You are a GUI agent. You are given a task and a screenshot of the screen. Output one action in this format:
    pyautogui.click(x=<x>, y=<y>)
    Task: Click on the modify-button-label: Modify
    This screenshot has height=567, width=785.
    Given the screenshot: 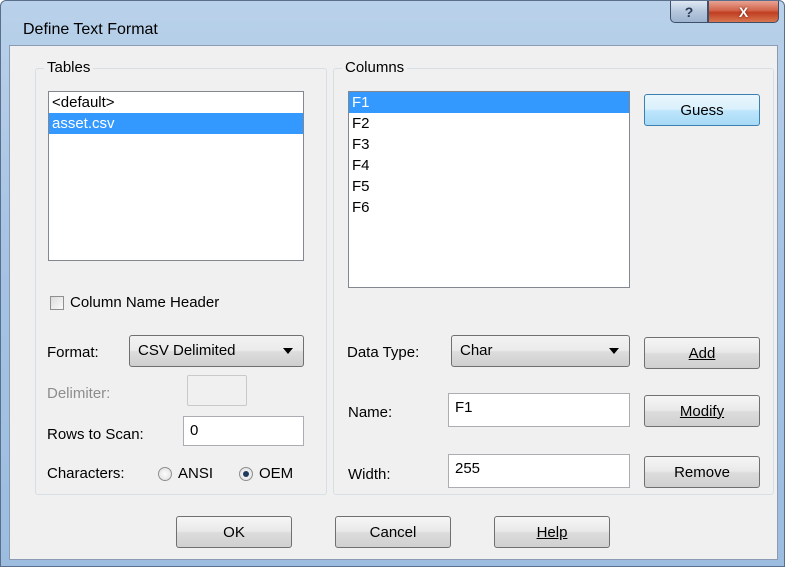 What is the action you would take?
    pyautogui.click(x=702, y=411)
    